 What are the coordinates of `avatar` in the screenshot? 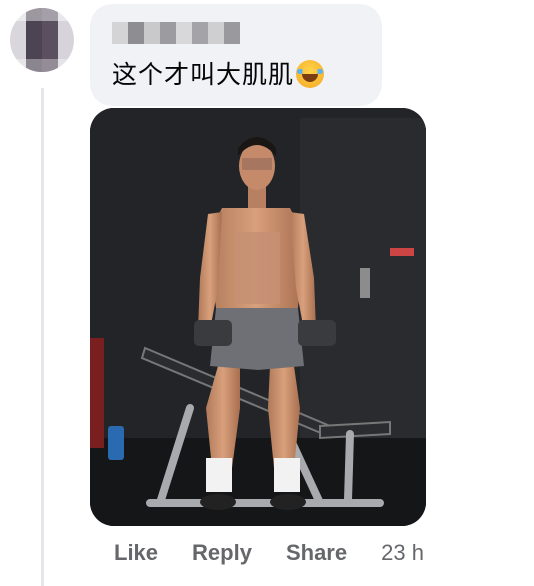 It's located at (42, 40).